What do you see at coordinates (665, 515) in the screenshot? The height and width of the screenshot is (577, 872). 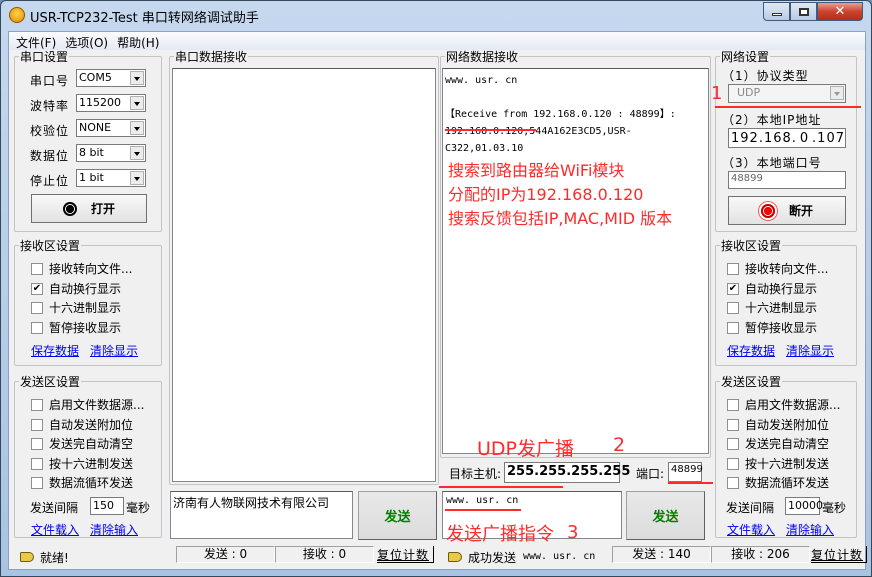 I see `network-send-button: 发送` at bounding box center [665, 515].